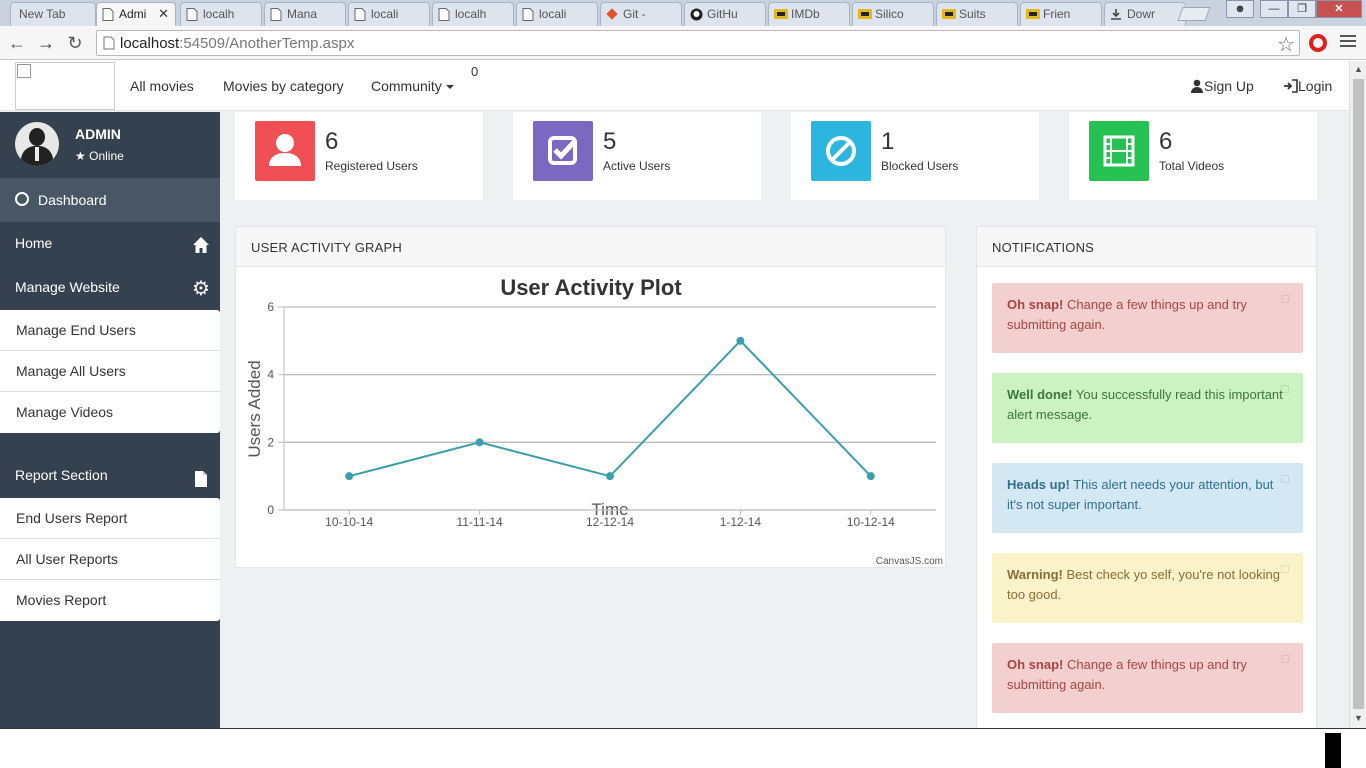 The width and height of the screenshot is (1366, 768). I want to click on site-logo, so click(65, 86).